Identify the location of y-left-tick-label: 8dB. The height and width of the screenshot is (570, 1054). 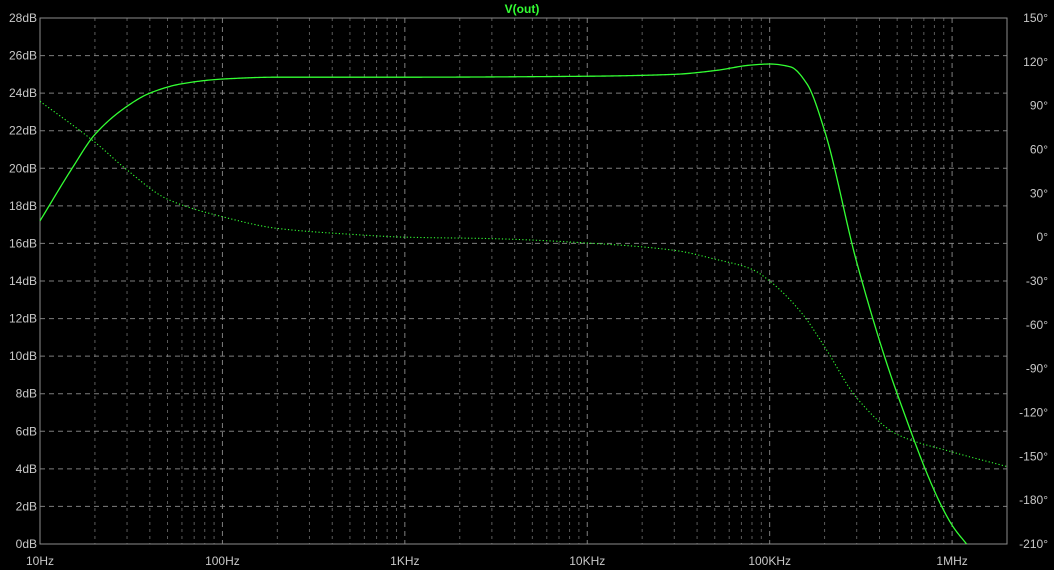
(26, 394).